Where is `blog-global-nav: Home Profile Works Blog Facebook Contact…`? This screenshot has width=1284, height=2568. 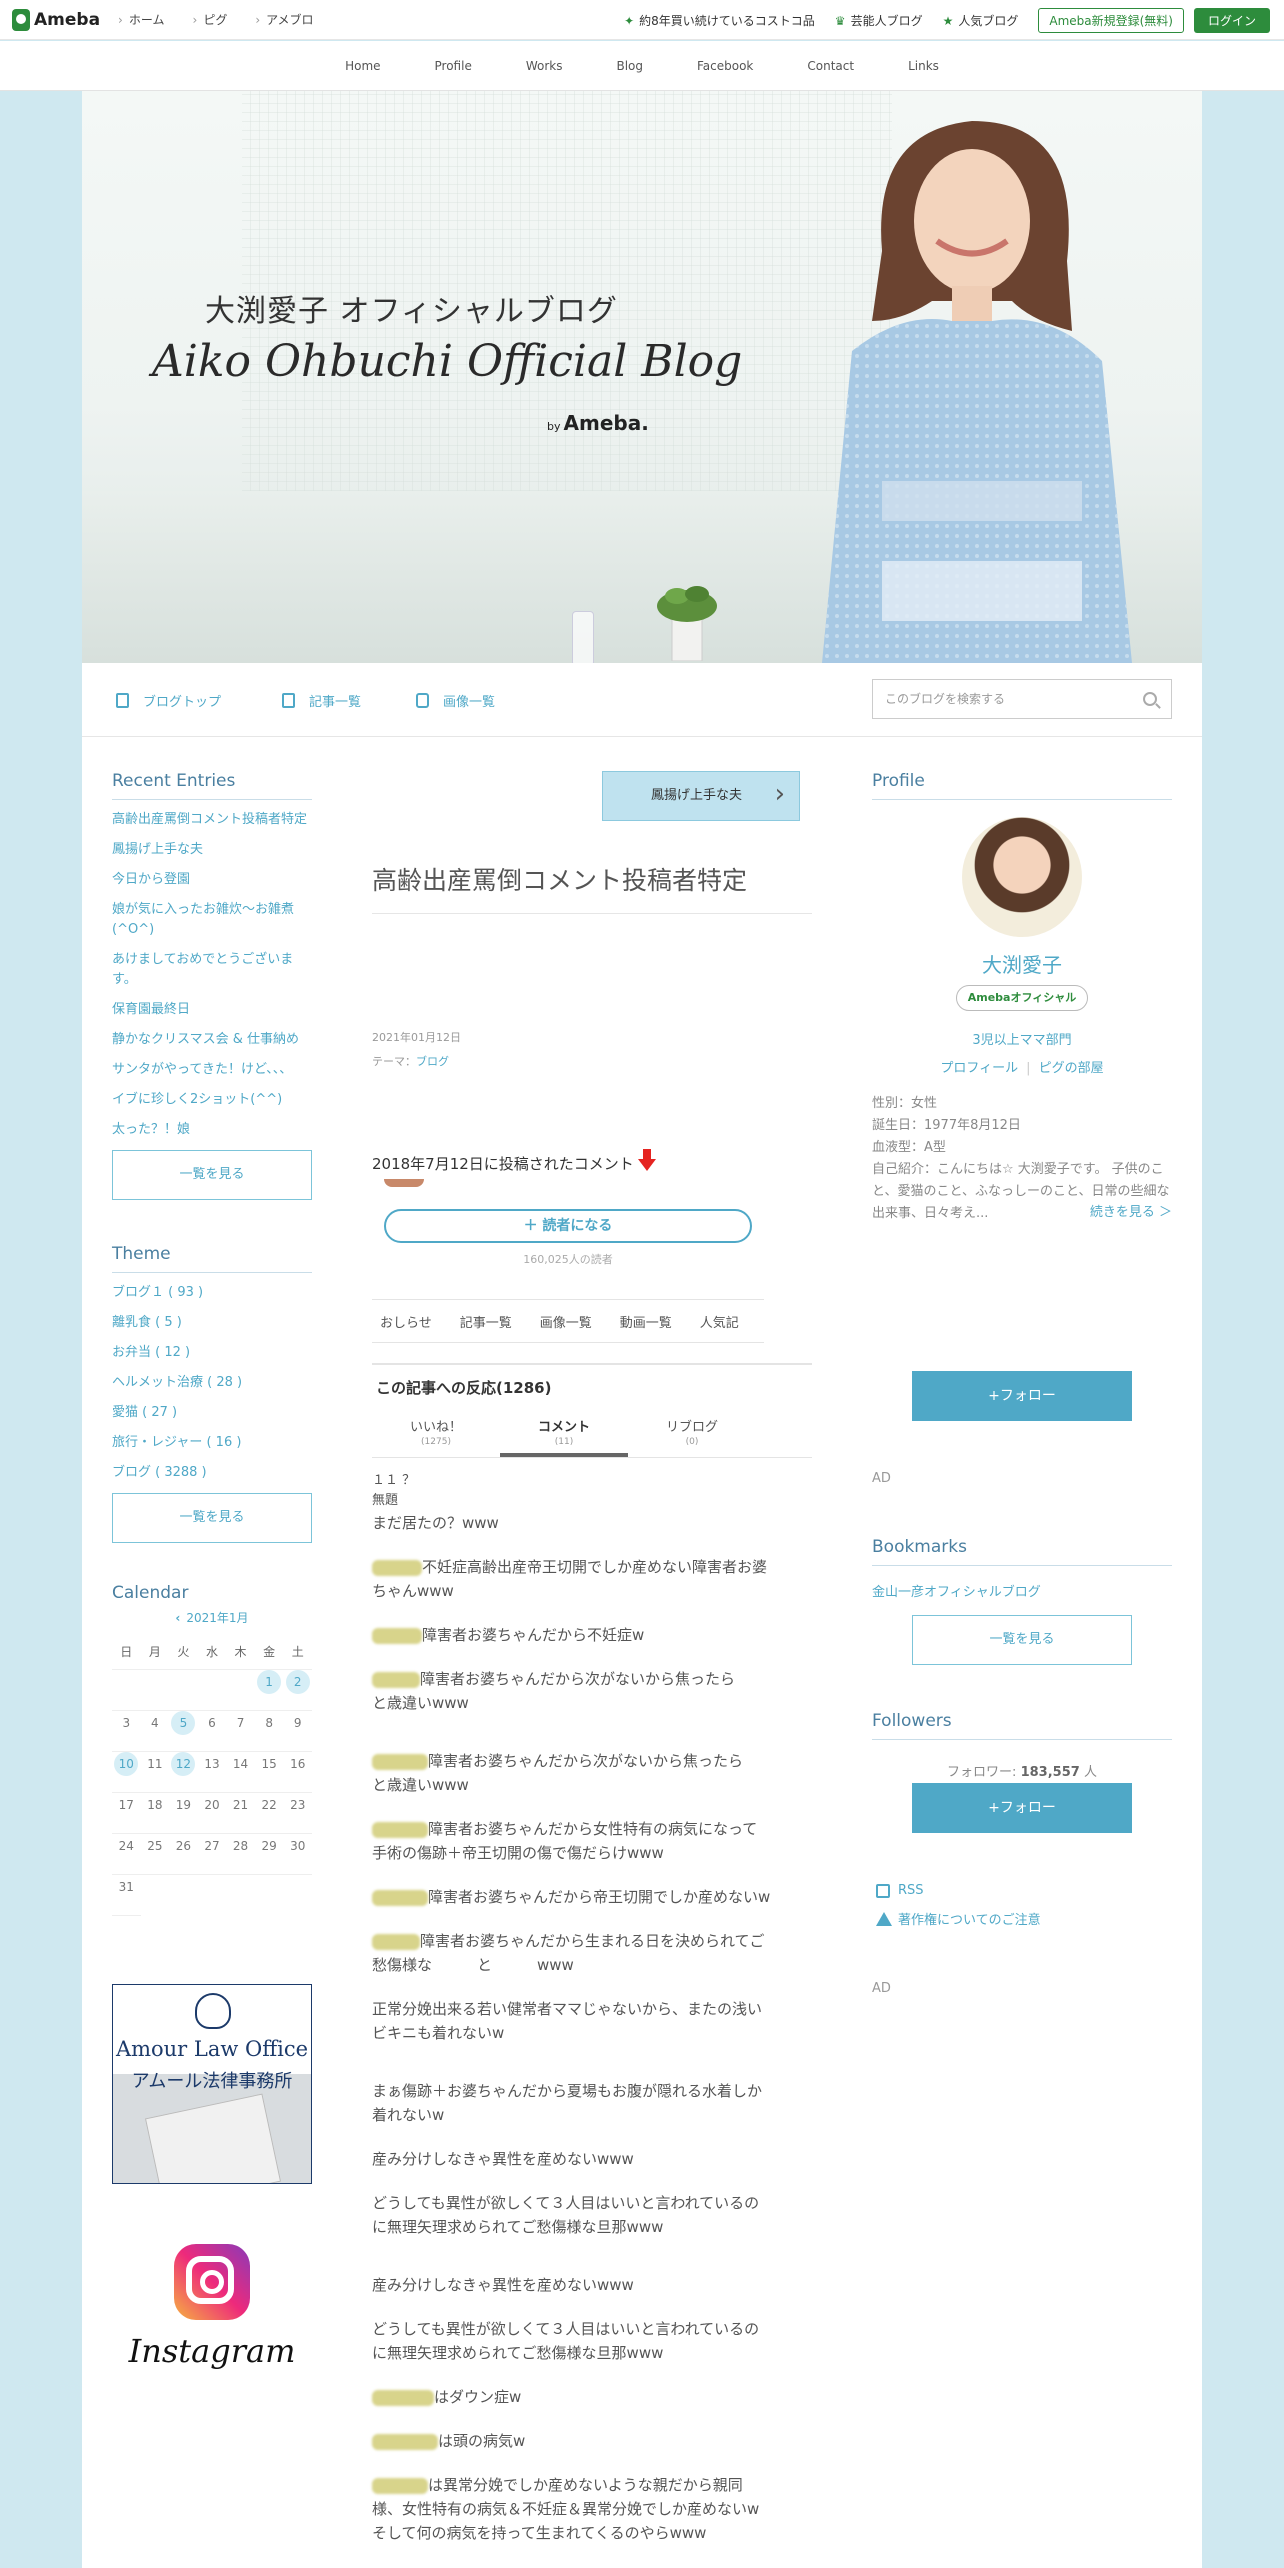
blog-global-nav: Home Profile Works Blog Facebook Contact… is located at coordinates (642, 66).